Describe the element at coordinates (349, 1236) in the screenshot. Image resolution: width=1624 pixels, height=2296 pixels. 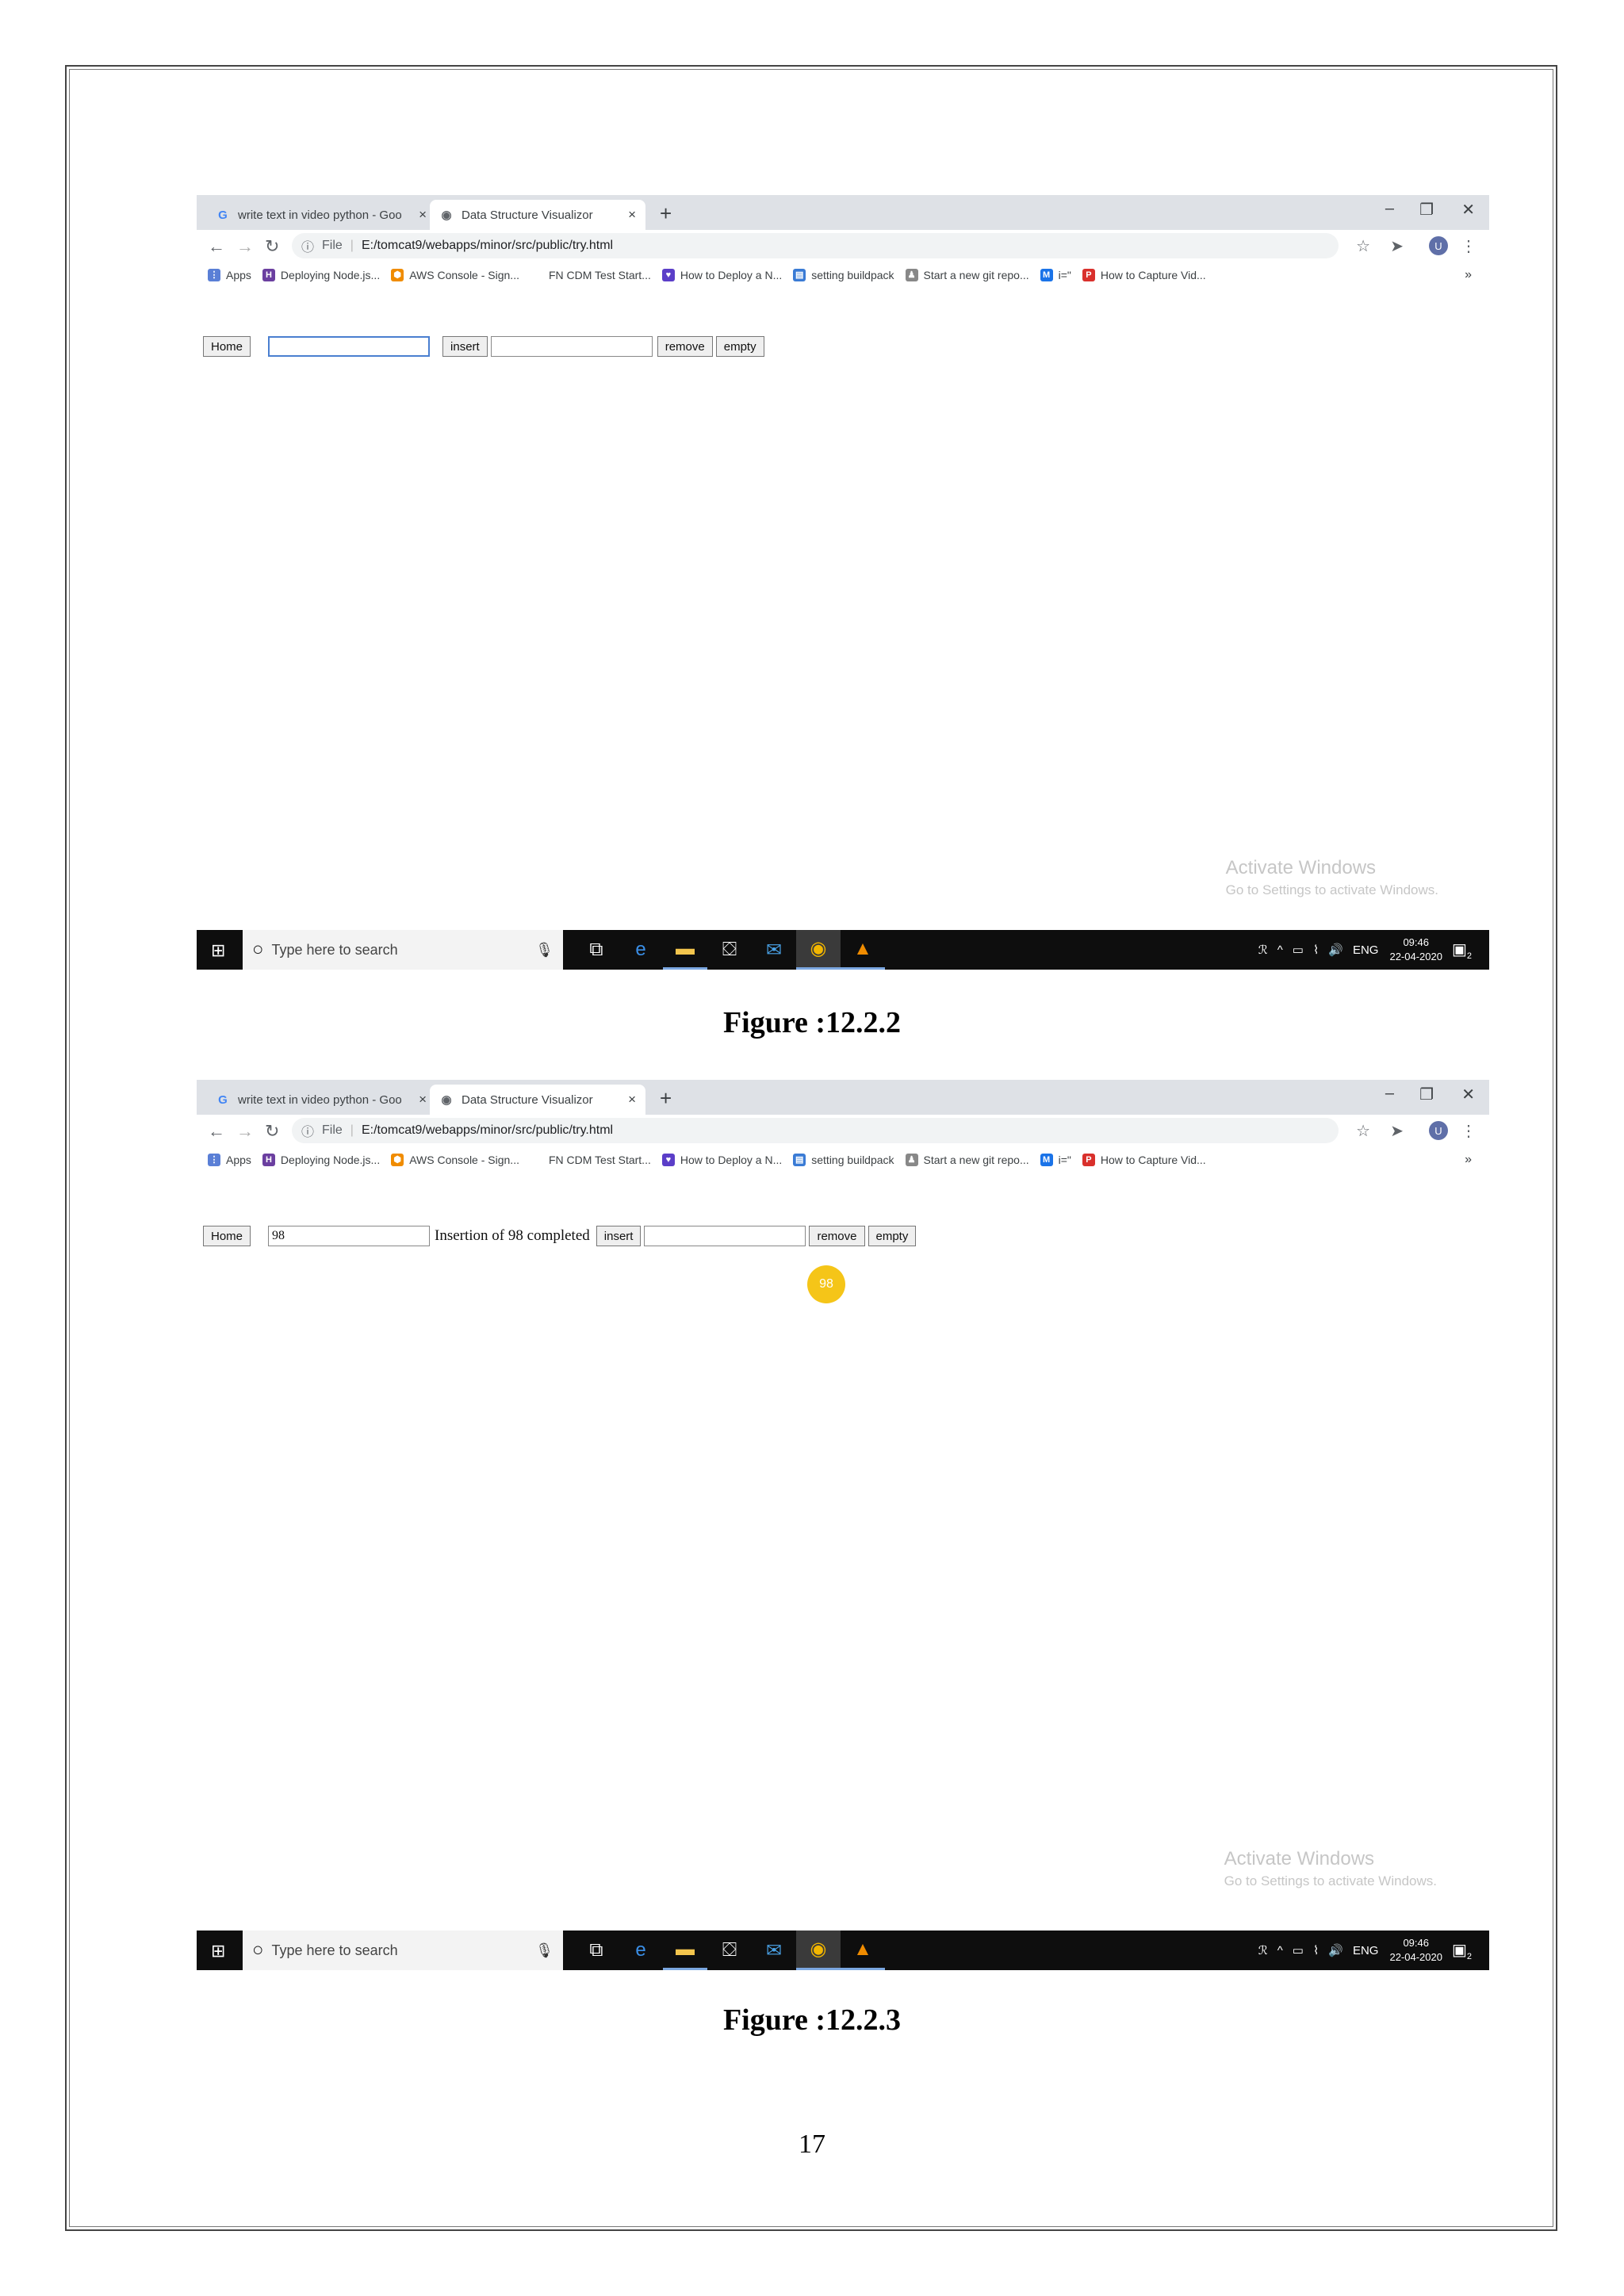
I see `value-input: 98` at that location.